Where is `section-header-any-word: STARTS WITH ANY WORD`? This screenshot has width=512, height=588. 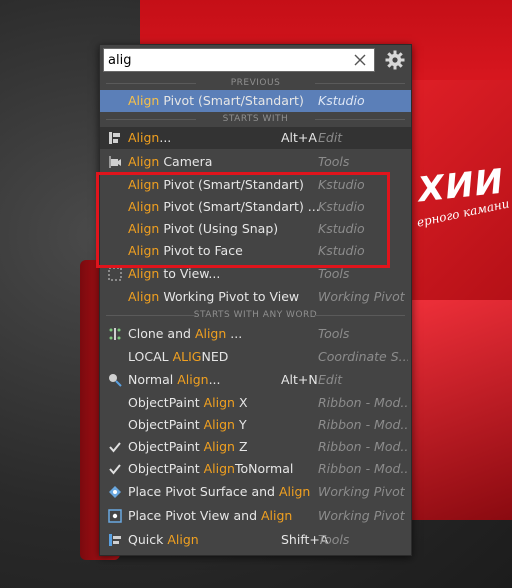
section-header-any-word: STARTS WITH ANY WORD is located at coordinates (255, 315).